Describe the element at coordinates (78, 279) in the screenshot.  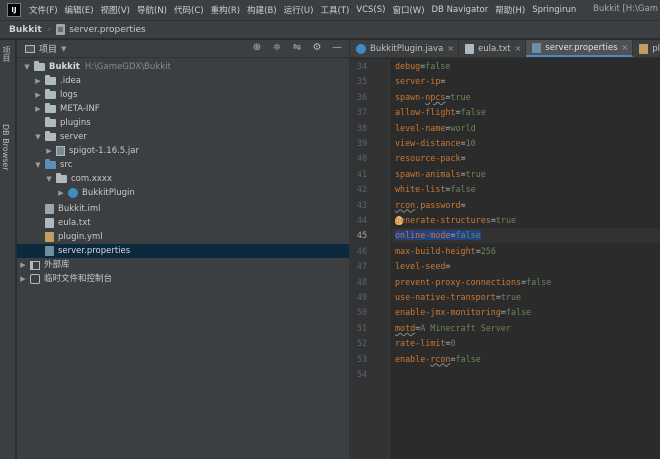
I see `tree-item-label: 临时文件和控制台` at that location.